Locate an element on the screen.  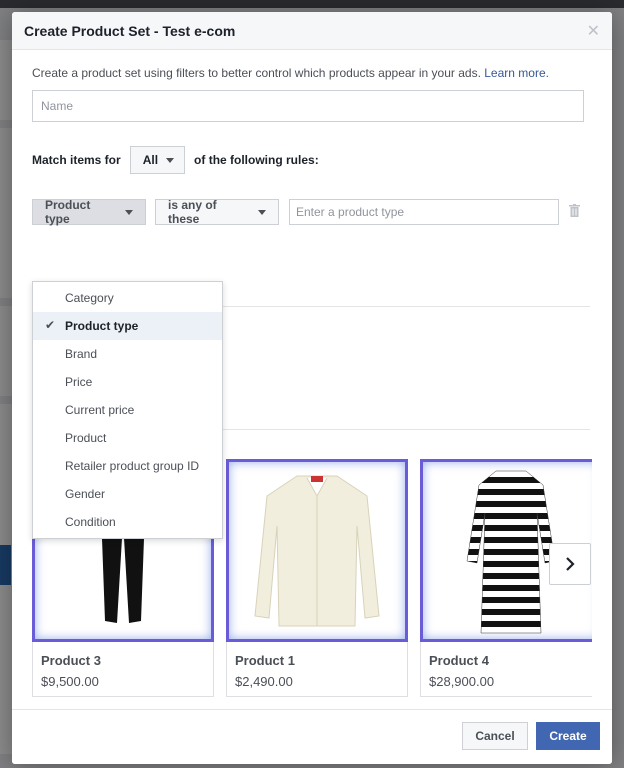
rule-operator-value: is any of these is located at coordinates (192, 212).